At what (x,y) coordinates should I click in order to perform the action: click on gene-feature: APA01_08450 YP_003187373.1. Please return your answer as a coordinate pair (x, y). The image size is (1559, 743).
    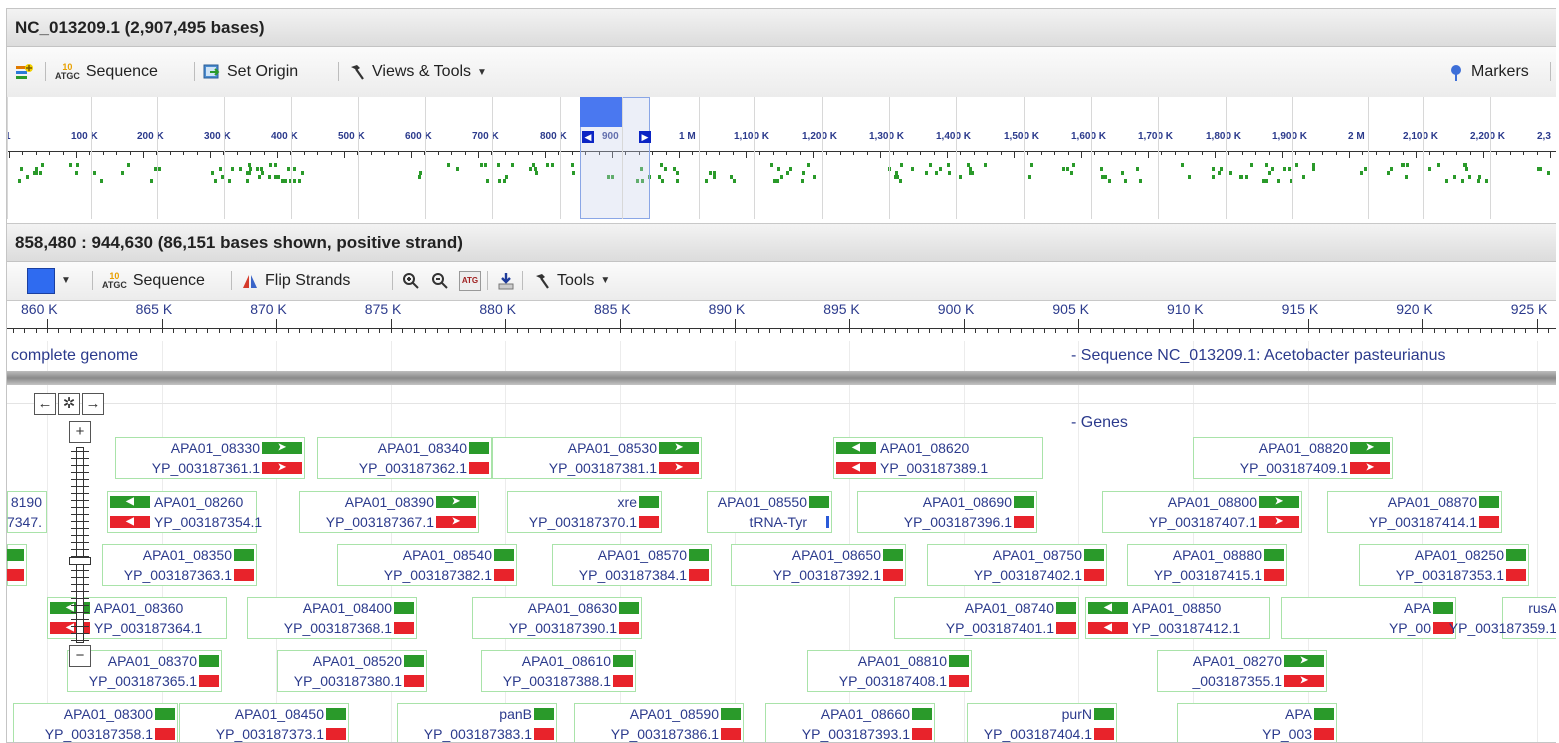
    Looking at the image, I should click on (264, 722).